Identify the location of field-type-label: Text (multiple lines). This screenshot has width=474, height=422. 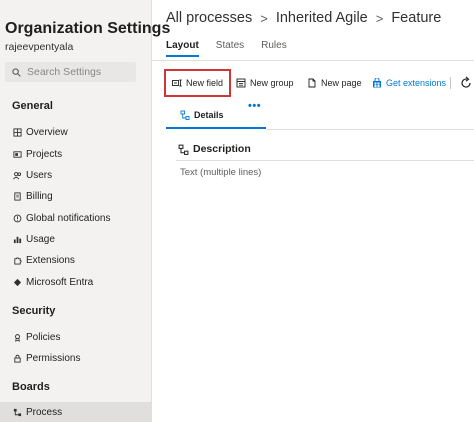
(220, 172).